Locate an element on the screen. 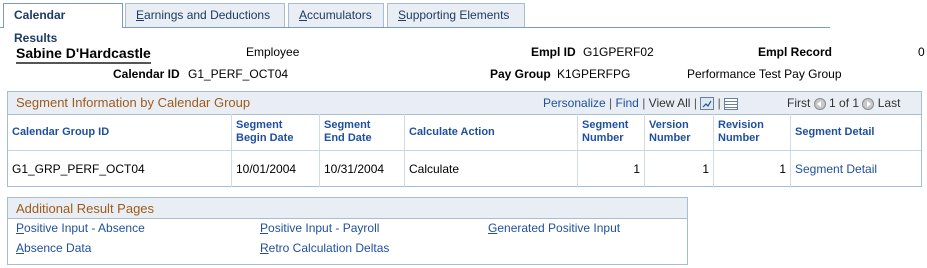 This screenshot has width=927, height=268. last-label: Last is located at coordinates (889, 103).